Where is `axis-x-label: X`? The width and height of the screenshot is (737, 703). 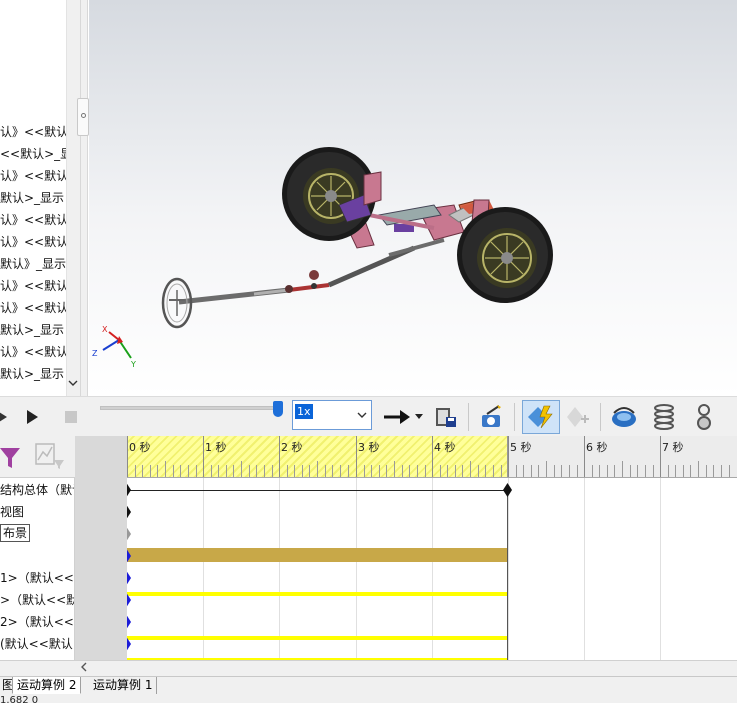 axis-x-label: X is located at coordinates (105, 329).